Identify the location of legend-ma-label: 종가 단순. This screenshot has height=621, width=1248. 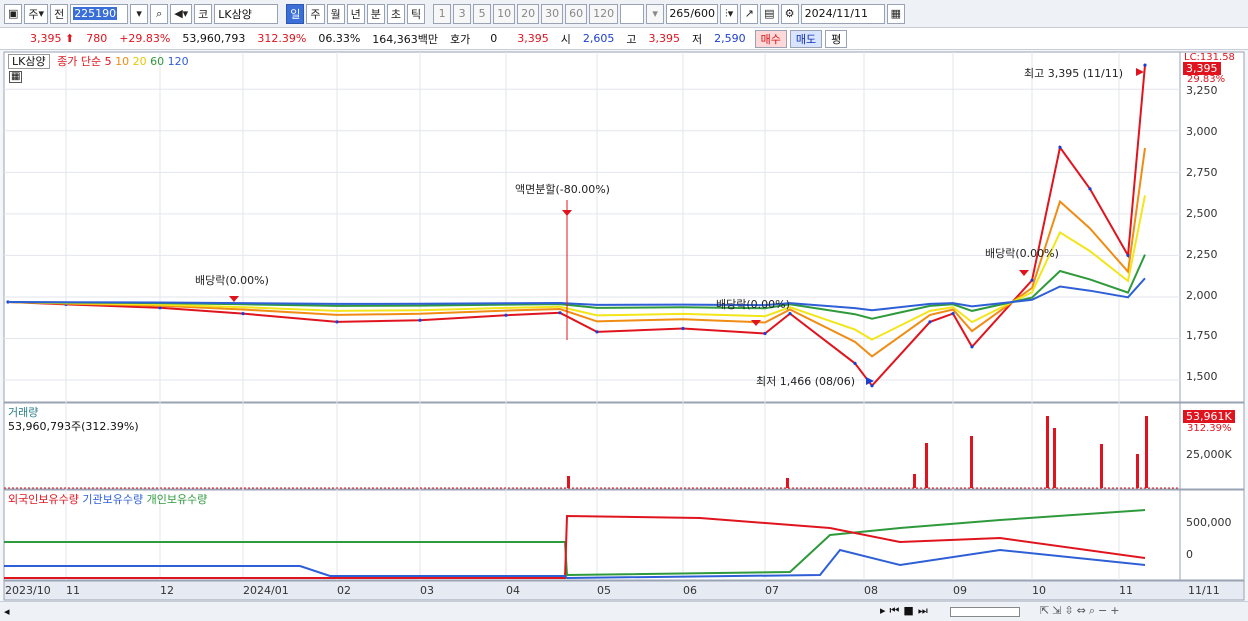
(79, 61).